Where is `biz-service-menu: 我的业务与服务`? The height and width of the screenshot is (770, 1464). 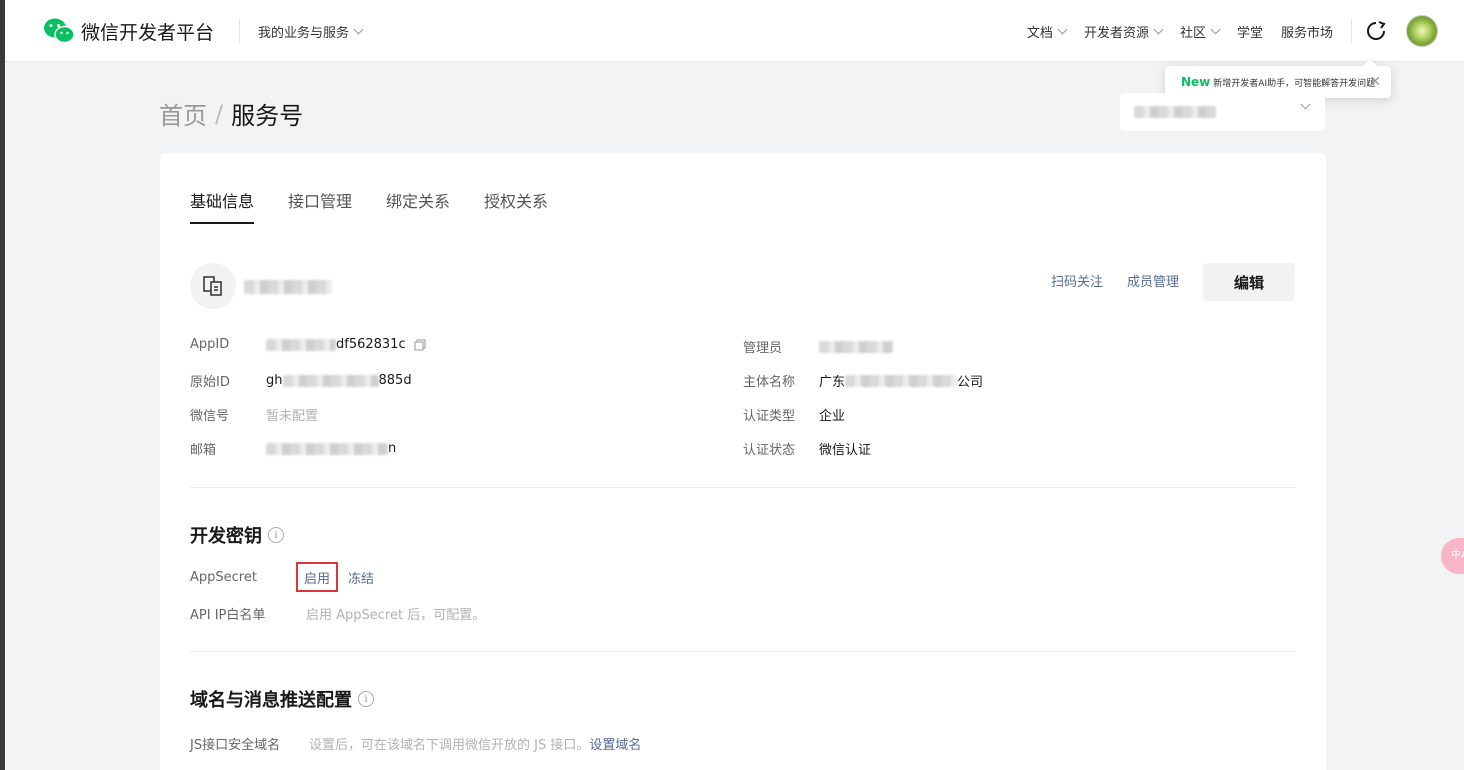
biz-service-menu: 我的业务与服务 is located at coordinates (311, 31).